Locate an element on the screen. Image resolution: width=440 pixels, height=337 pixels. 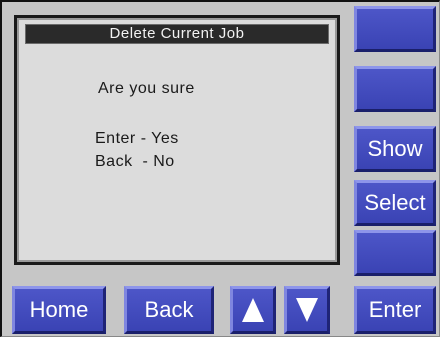
home-button: Home is located at coordinates (59, 310).